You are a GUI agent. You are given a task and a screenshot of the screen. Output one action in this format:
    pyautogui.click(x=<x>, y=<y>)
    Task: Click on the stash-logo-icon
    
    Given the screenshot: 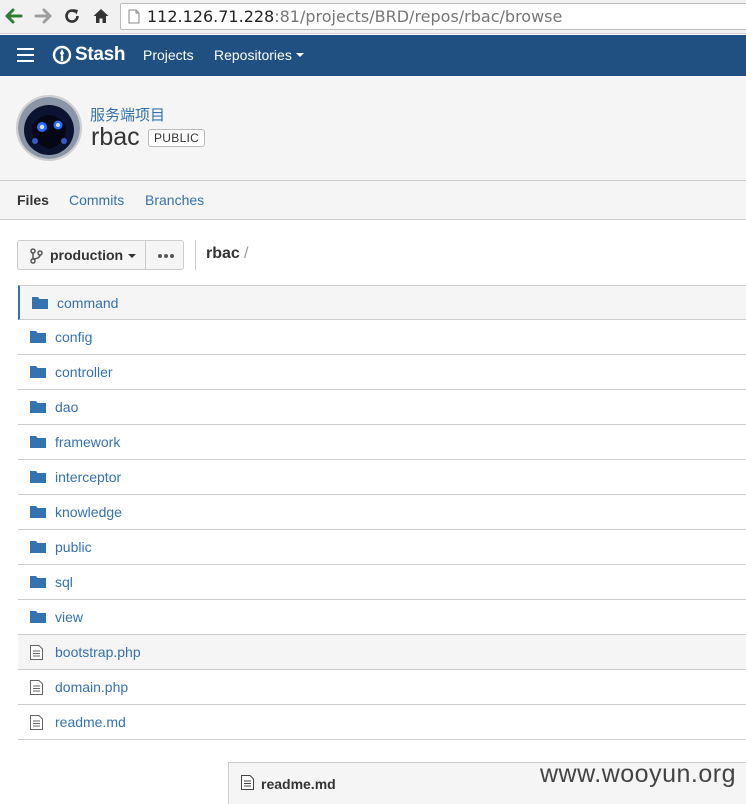 What is the action you would take?
    pyautogui.click(x=62, y=55)
    